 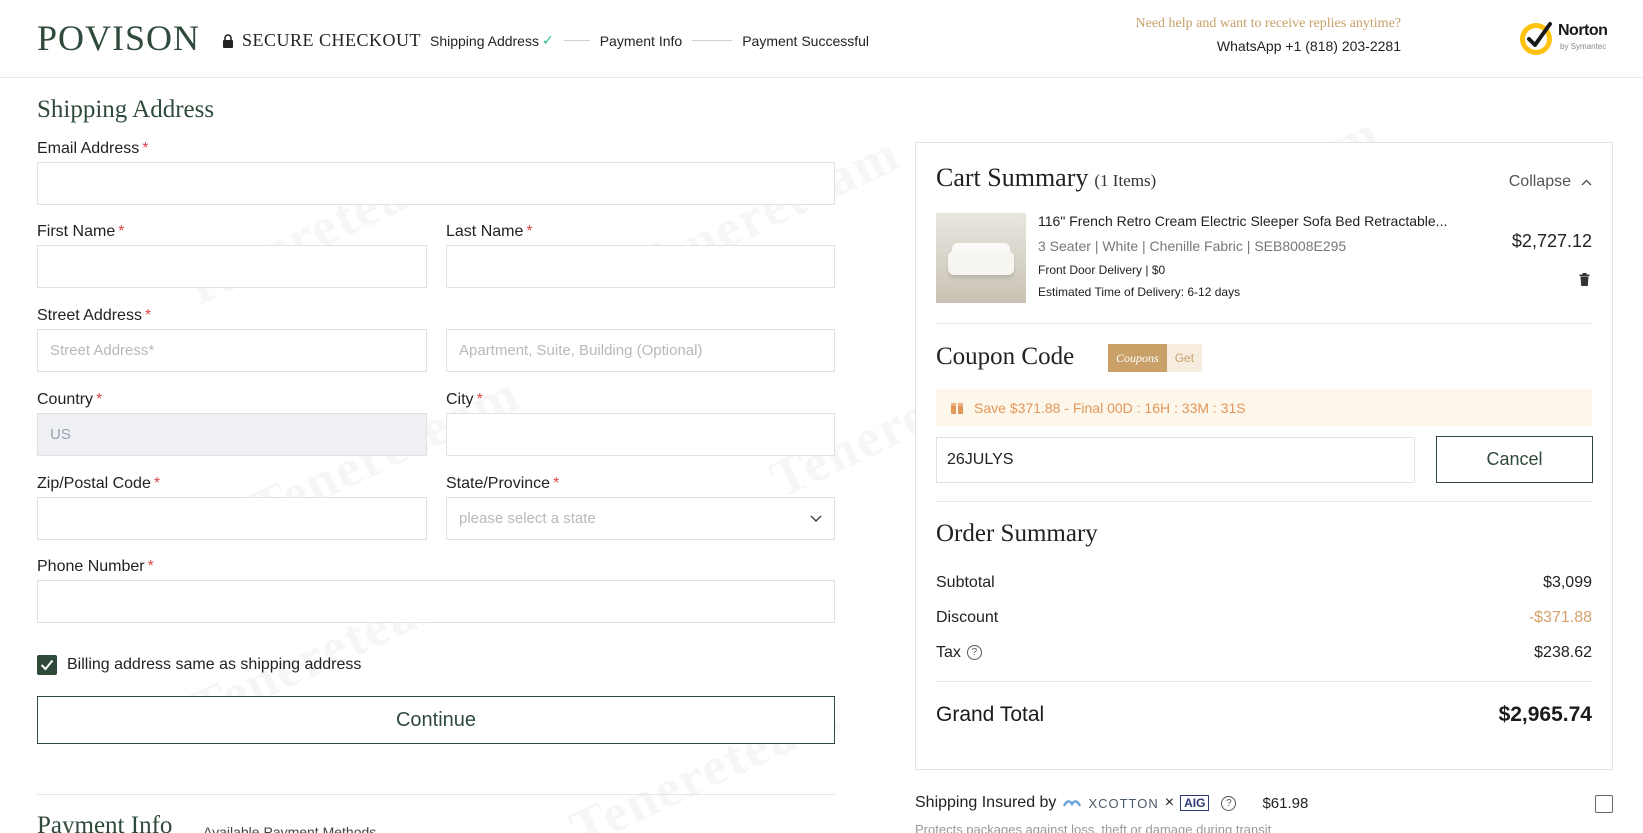 What do you see at coordinates (436, 794) in the screenshot?
I see `section-divider` at bounding box center [436, 794].